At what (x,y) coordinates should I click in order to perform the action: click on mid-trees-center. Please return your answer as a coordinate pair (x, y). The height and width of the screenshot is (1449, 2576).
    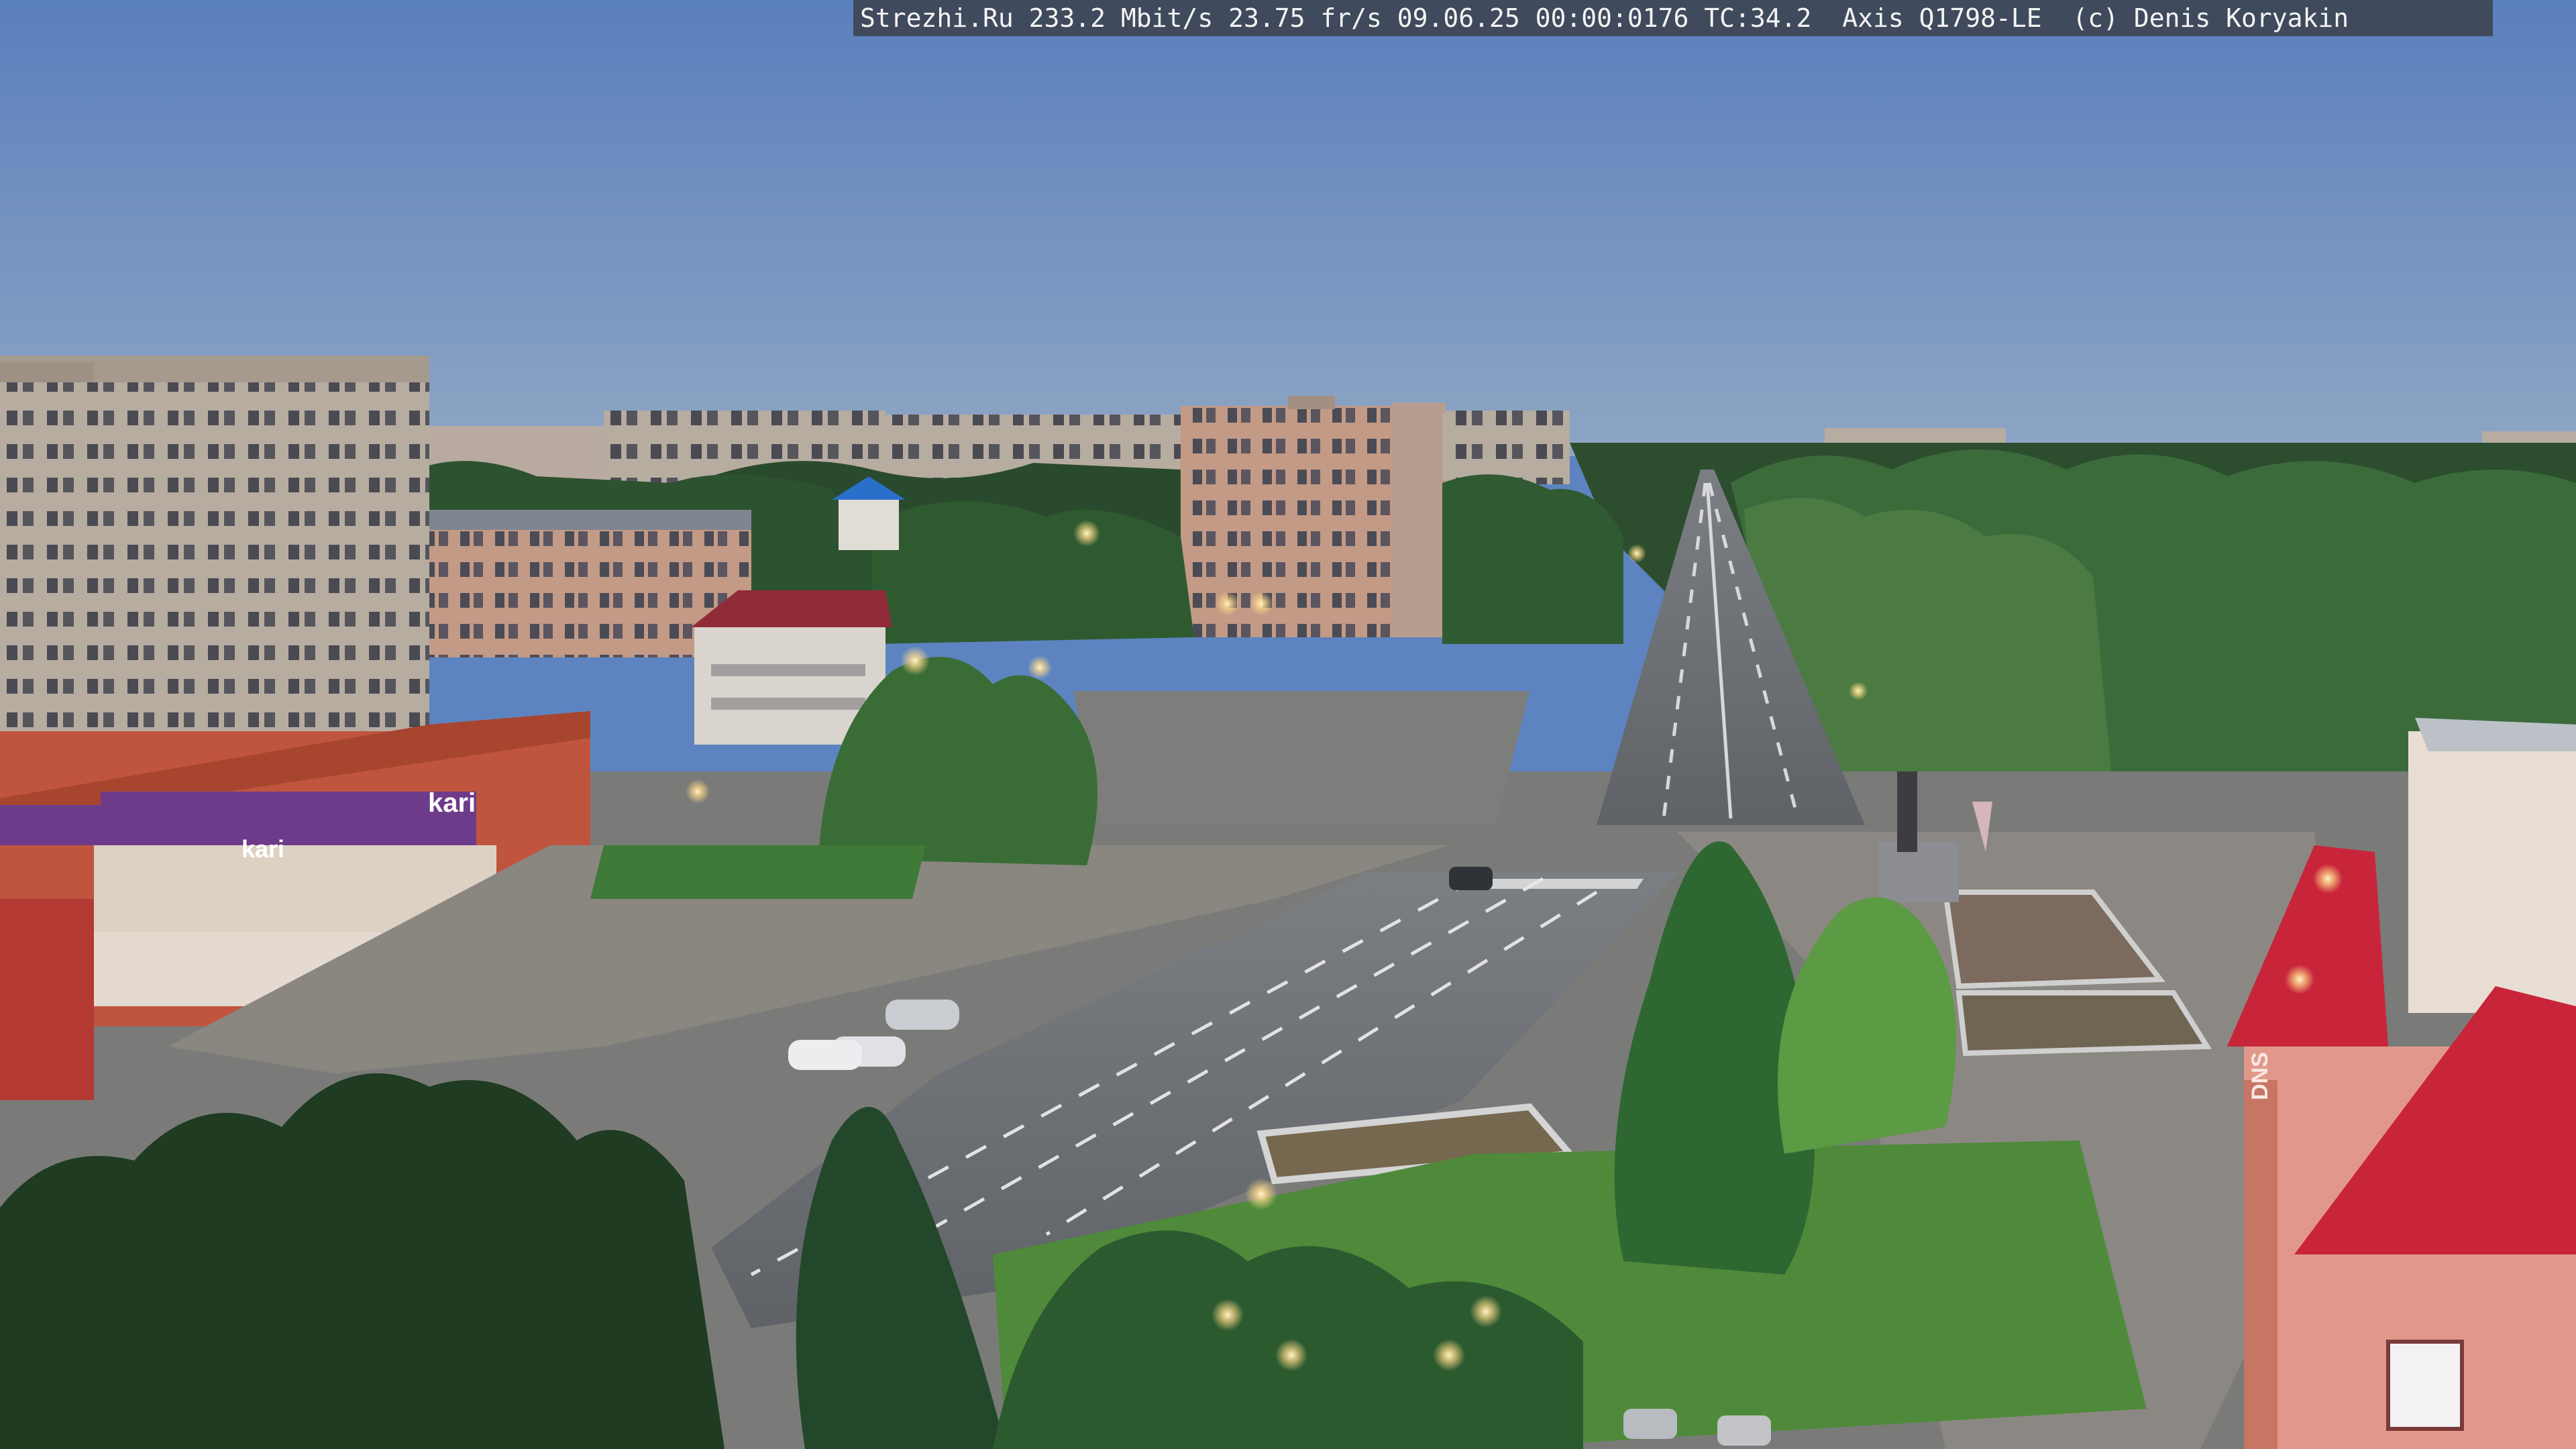
    Looking at the image, I should click on (1033, 572).